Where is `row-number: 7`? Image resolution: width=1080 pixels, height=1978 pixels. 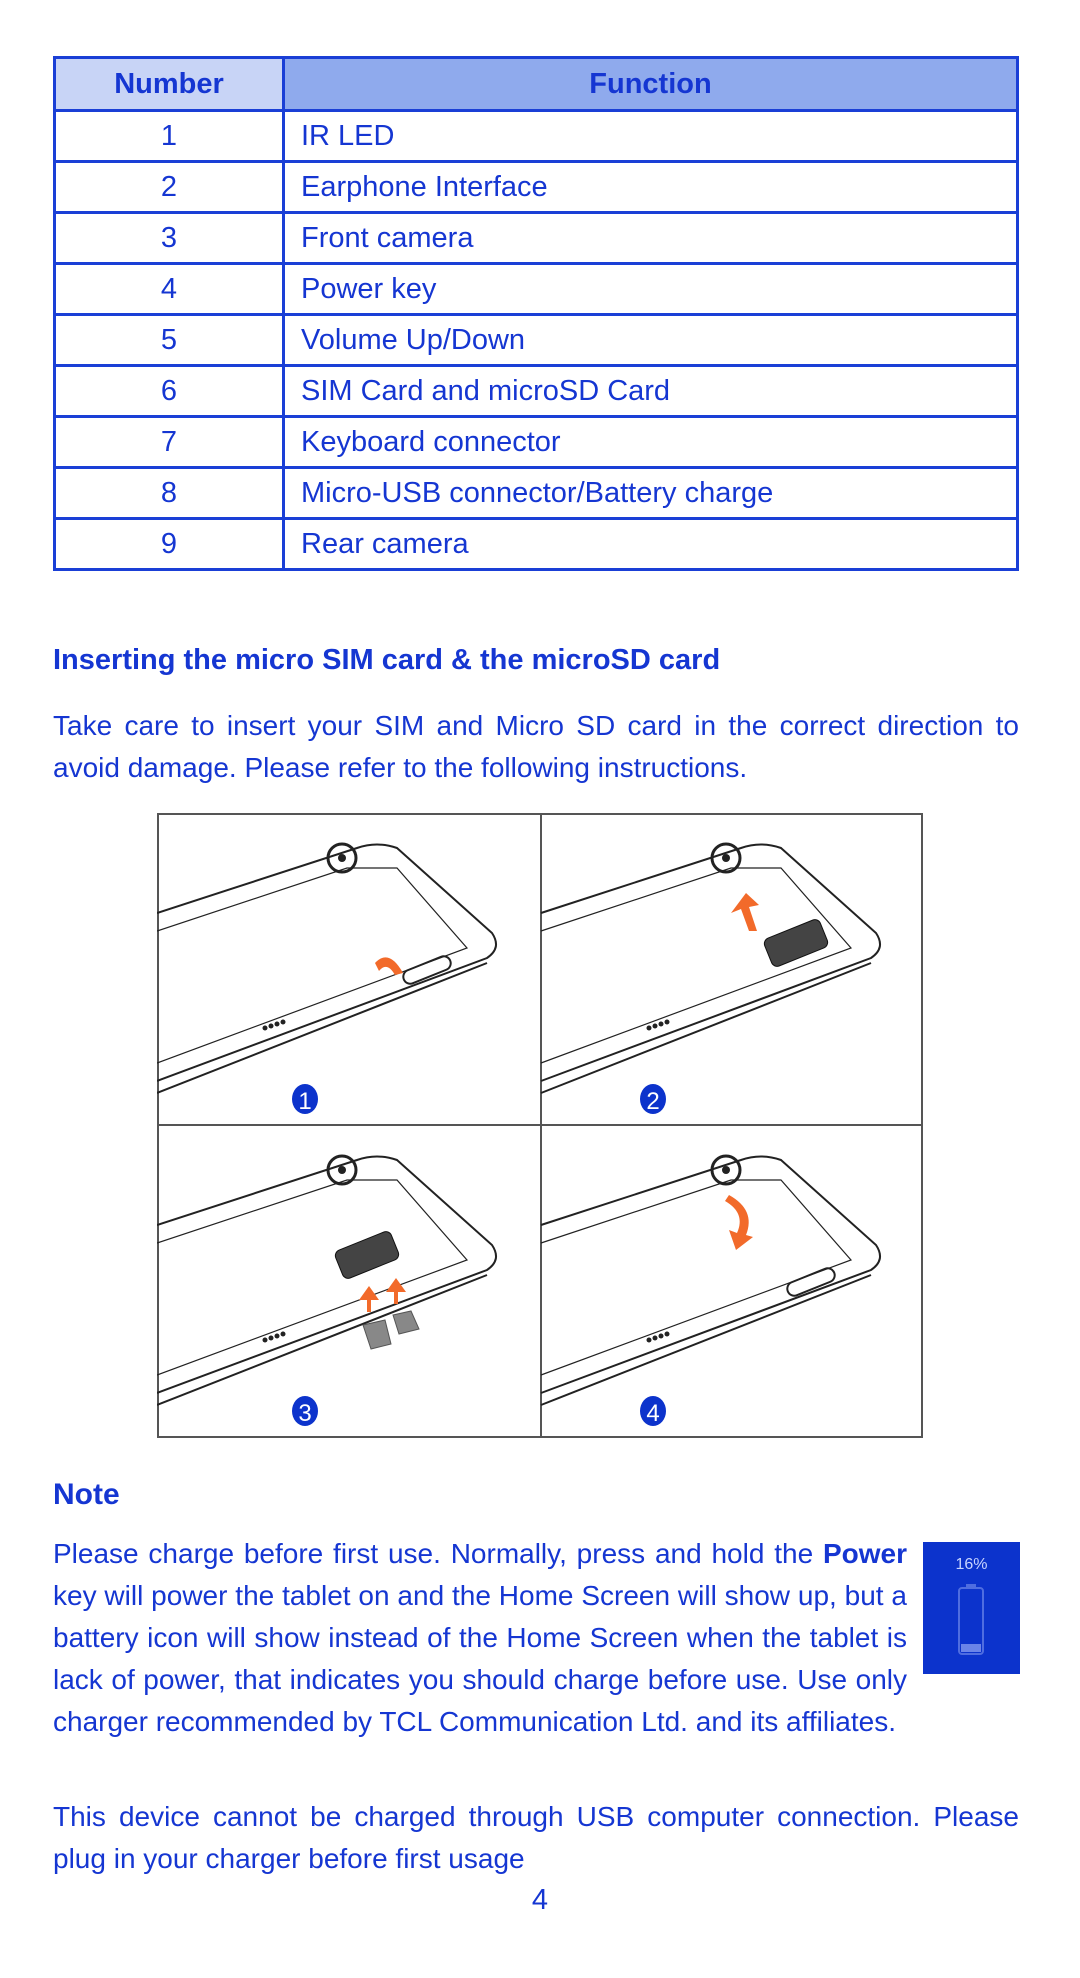
row-number: 7 is located at coordinates (169, 442).